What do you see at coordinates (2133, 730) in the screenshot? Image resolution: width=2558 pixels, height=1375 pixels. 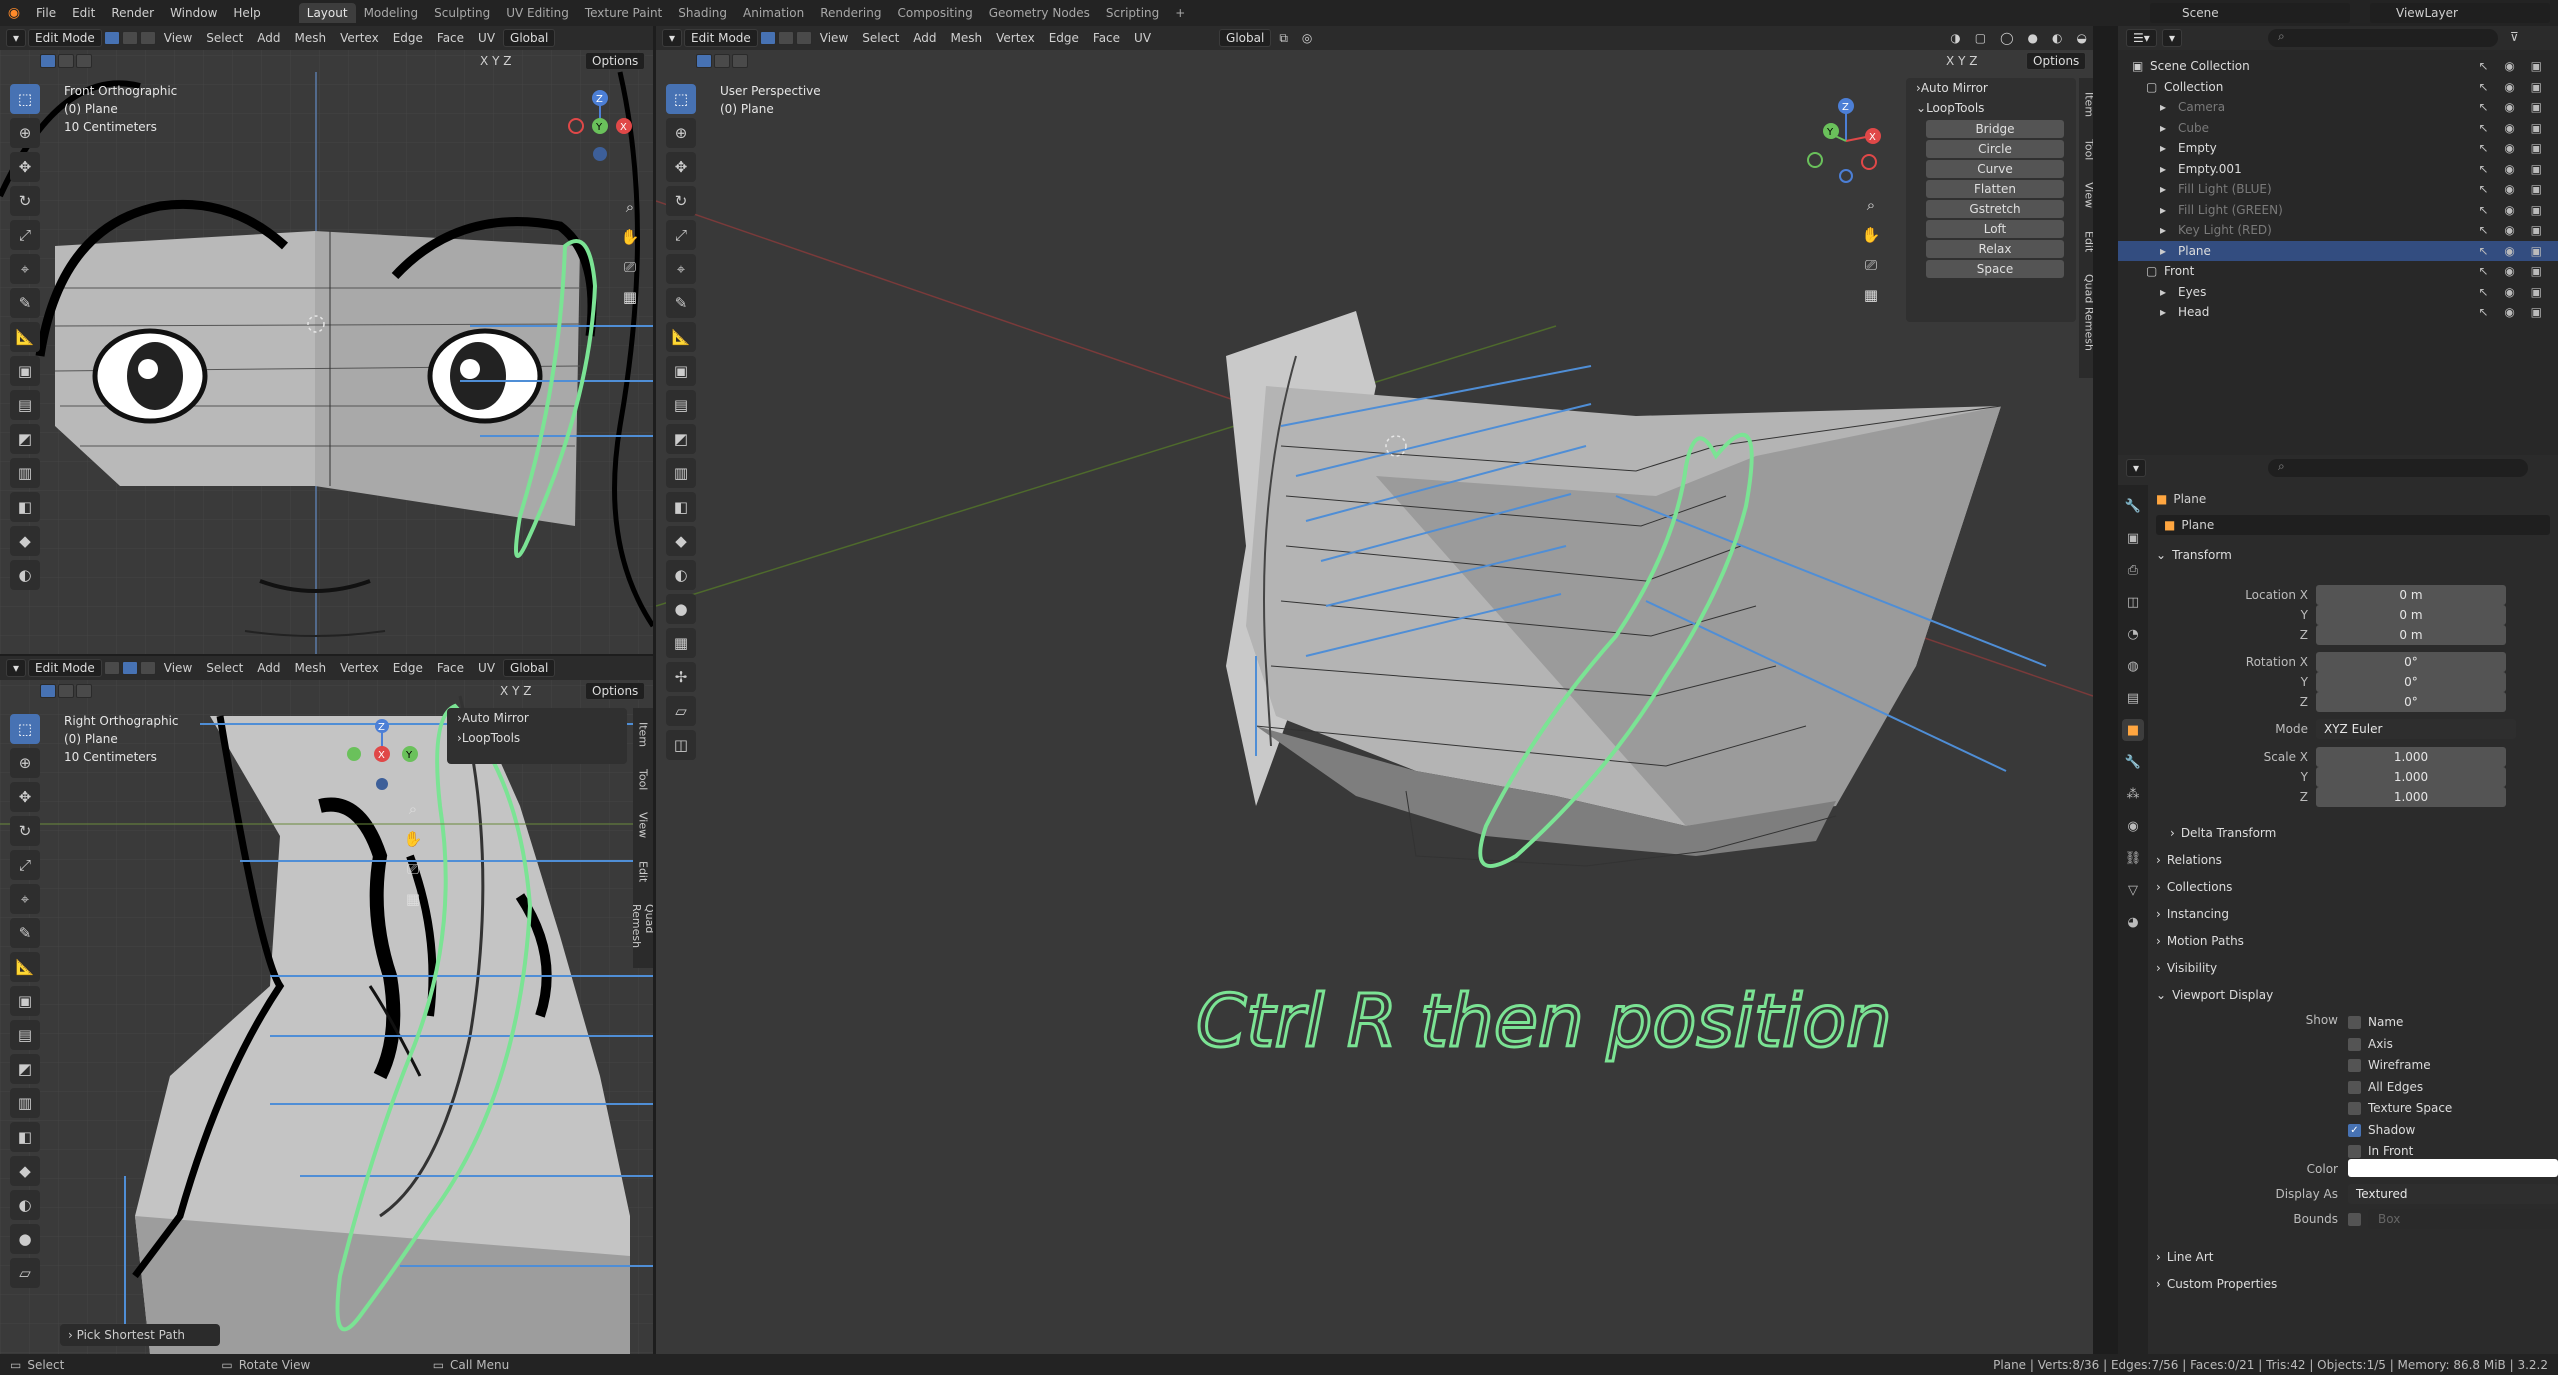 I see `object-tab-icon: ■` at bounding box center [2133, 730].